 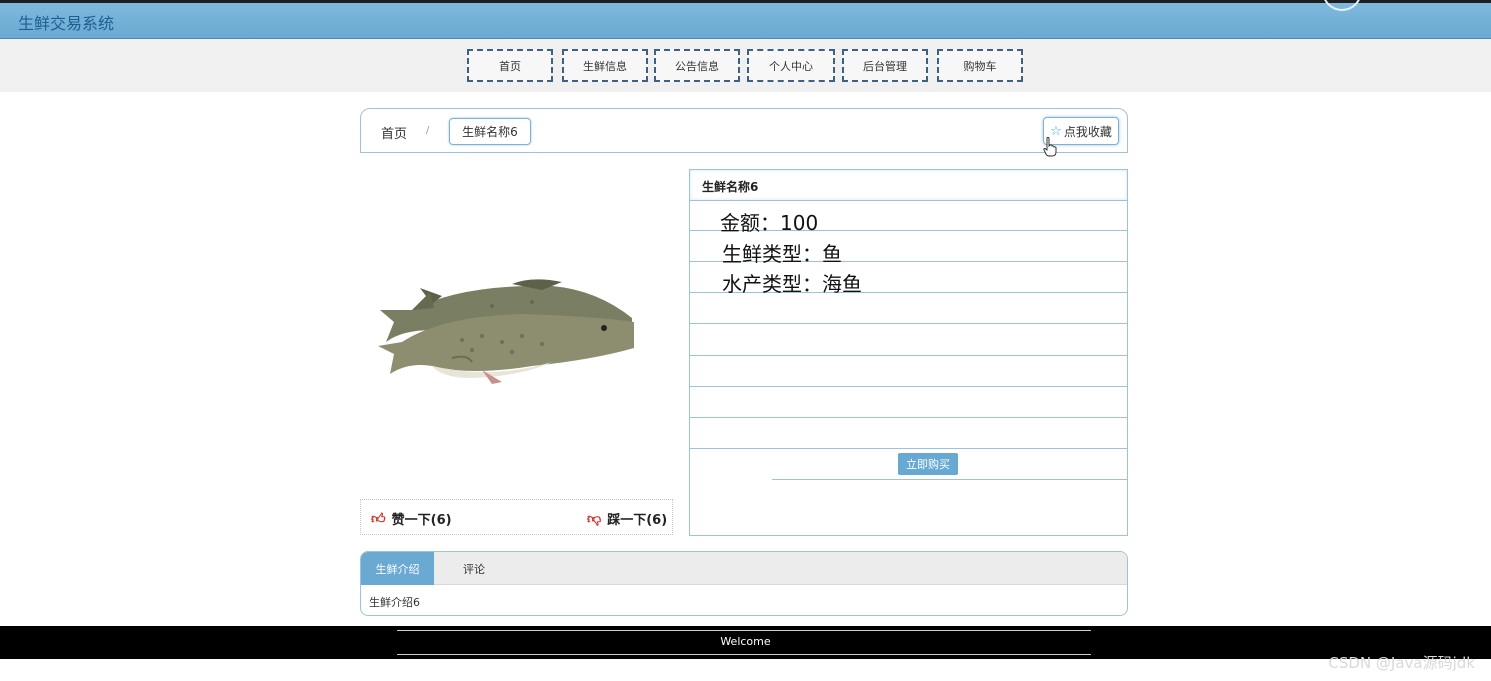 I want to click on product-image, so click(x=506, y=331).